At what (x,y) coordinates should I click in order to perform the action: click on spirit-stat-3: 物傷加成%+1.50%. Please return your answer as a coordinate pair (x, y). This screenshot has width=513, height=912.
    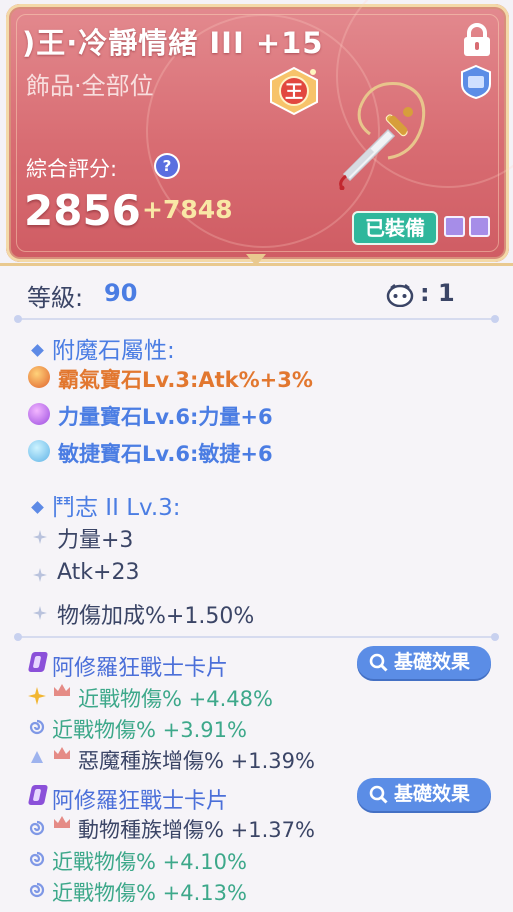
    Looking at the image, I should click on (156, 616).